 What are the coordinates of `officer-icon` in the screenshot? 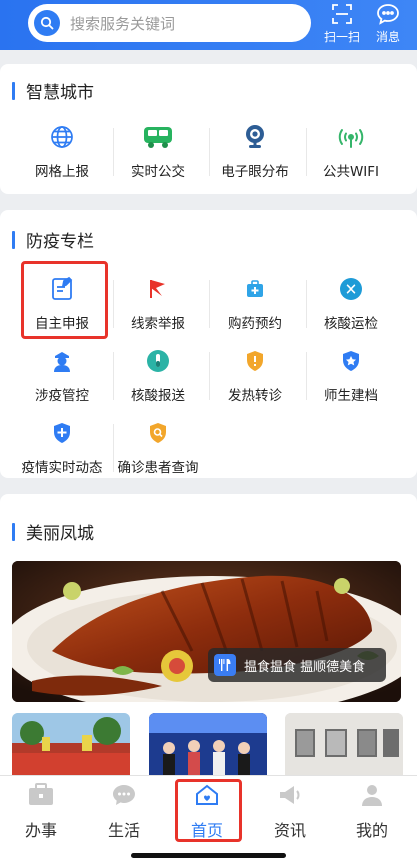 It's located at (62, 363).